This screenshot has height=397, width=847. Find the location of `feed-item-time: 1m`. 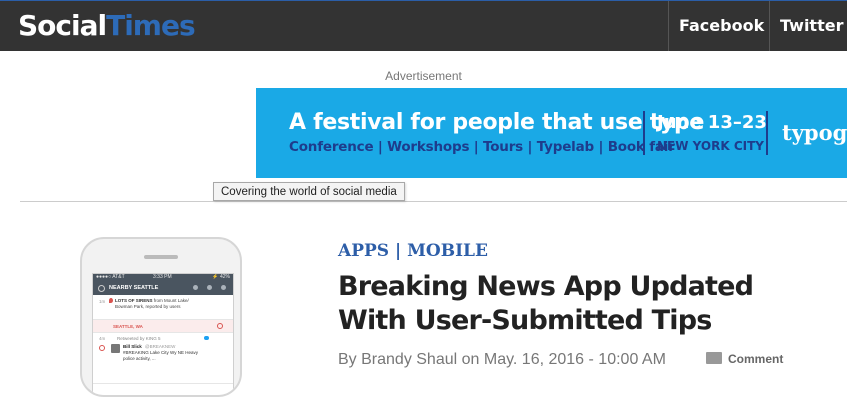

feed-item-time: 1m is located at coordinates (102, 301).